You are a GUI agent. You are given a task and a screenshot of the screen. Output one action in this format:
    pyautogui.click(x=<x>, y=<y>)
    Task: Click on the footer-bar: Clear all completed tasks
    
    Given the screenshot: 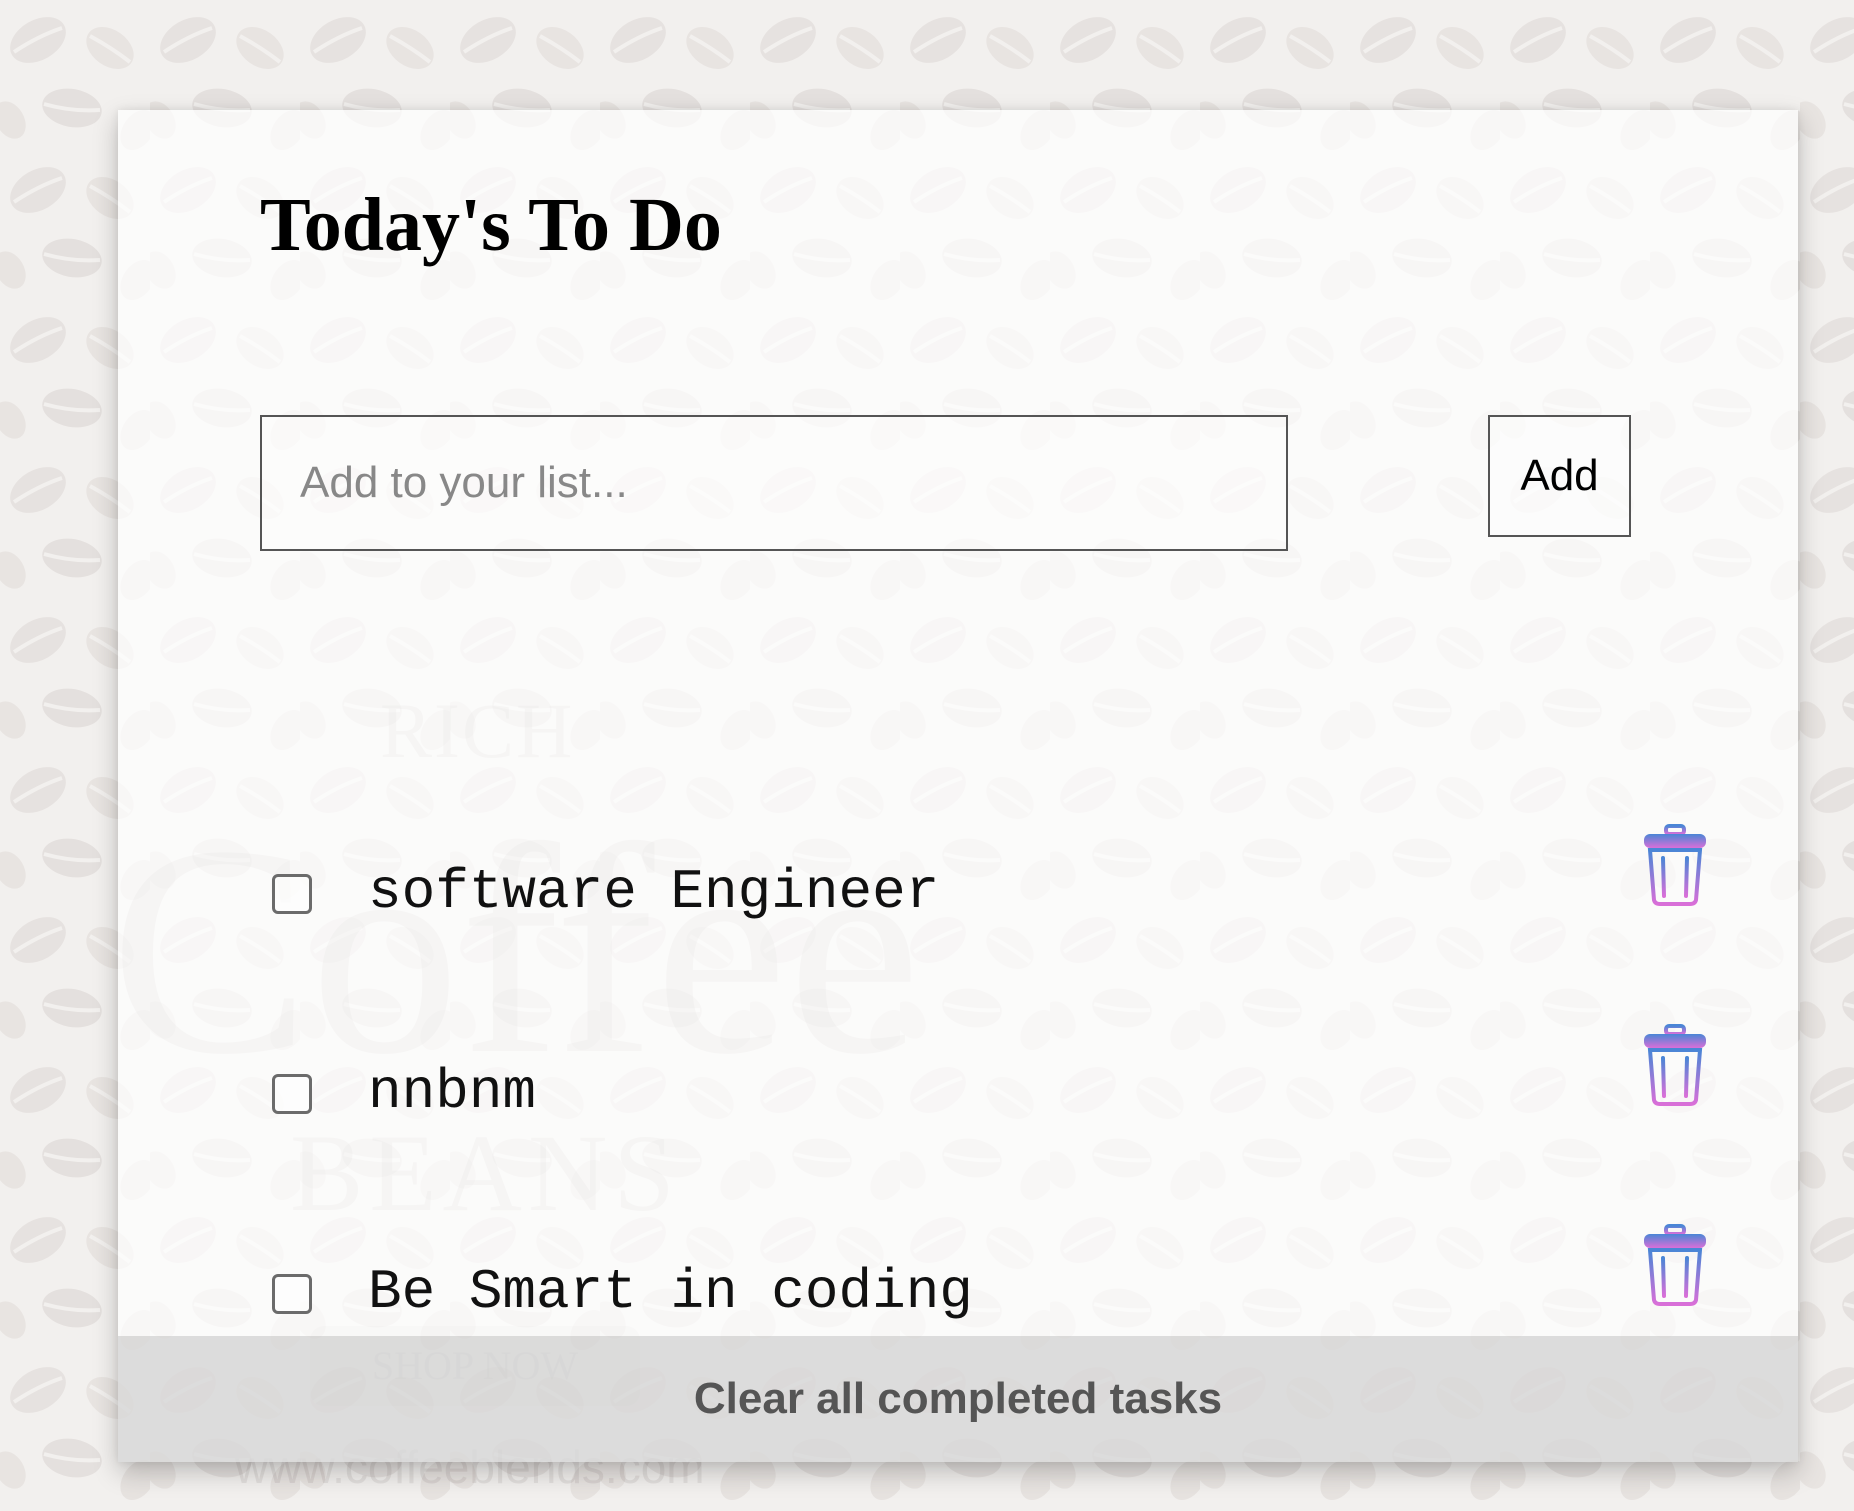 What is the action you would take?
    pyautogui.click(x=958, y=1399)
    